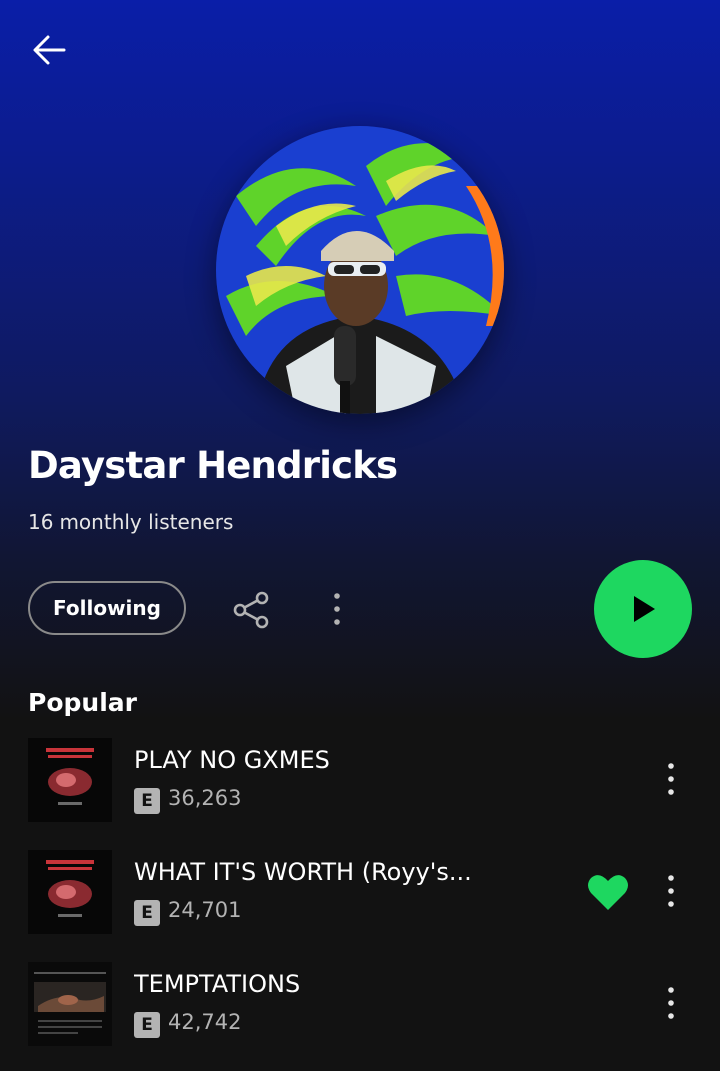  I want to click on liked-heart-button, so click(608, 892).